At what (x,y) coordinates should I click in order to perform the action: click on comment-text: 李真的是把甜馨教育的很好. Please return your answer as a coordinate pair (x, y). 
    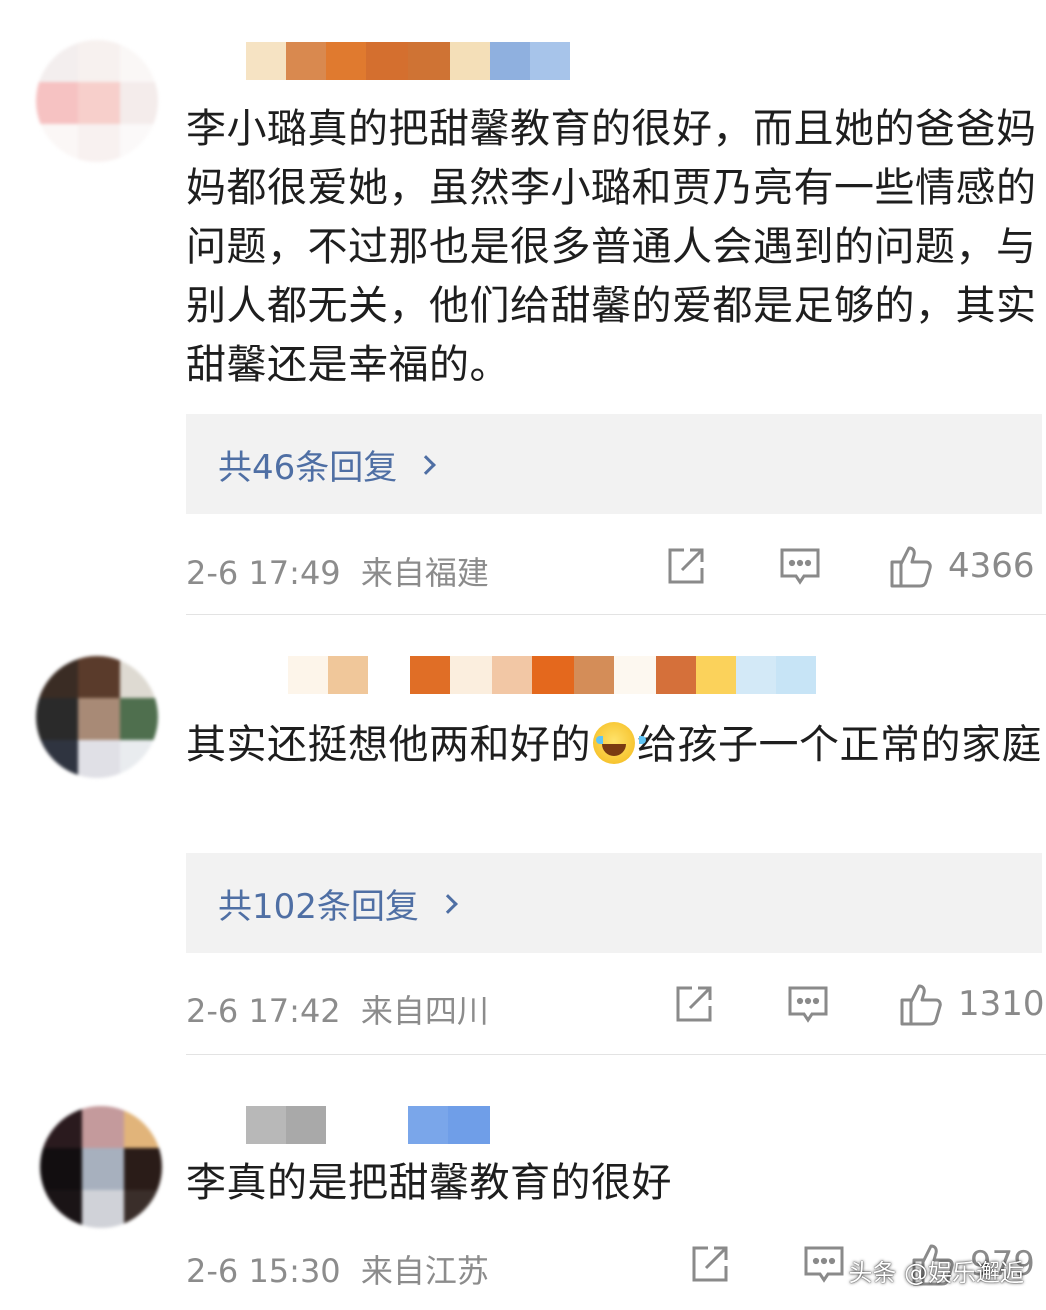
    Looking at the image, I should click on (429, 1183).